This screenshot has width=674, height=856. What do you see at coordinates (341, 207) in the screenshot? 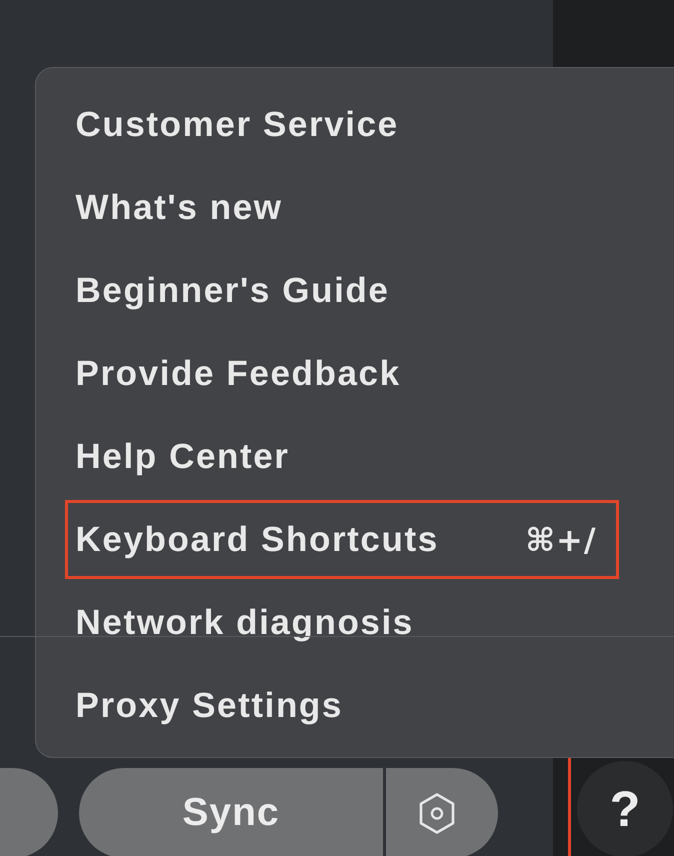
I see `menu-item: What's new` at bounding box center [341, 207].